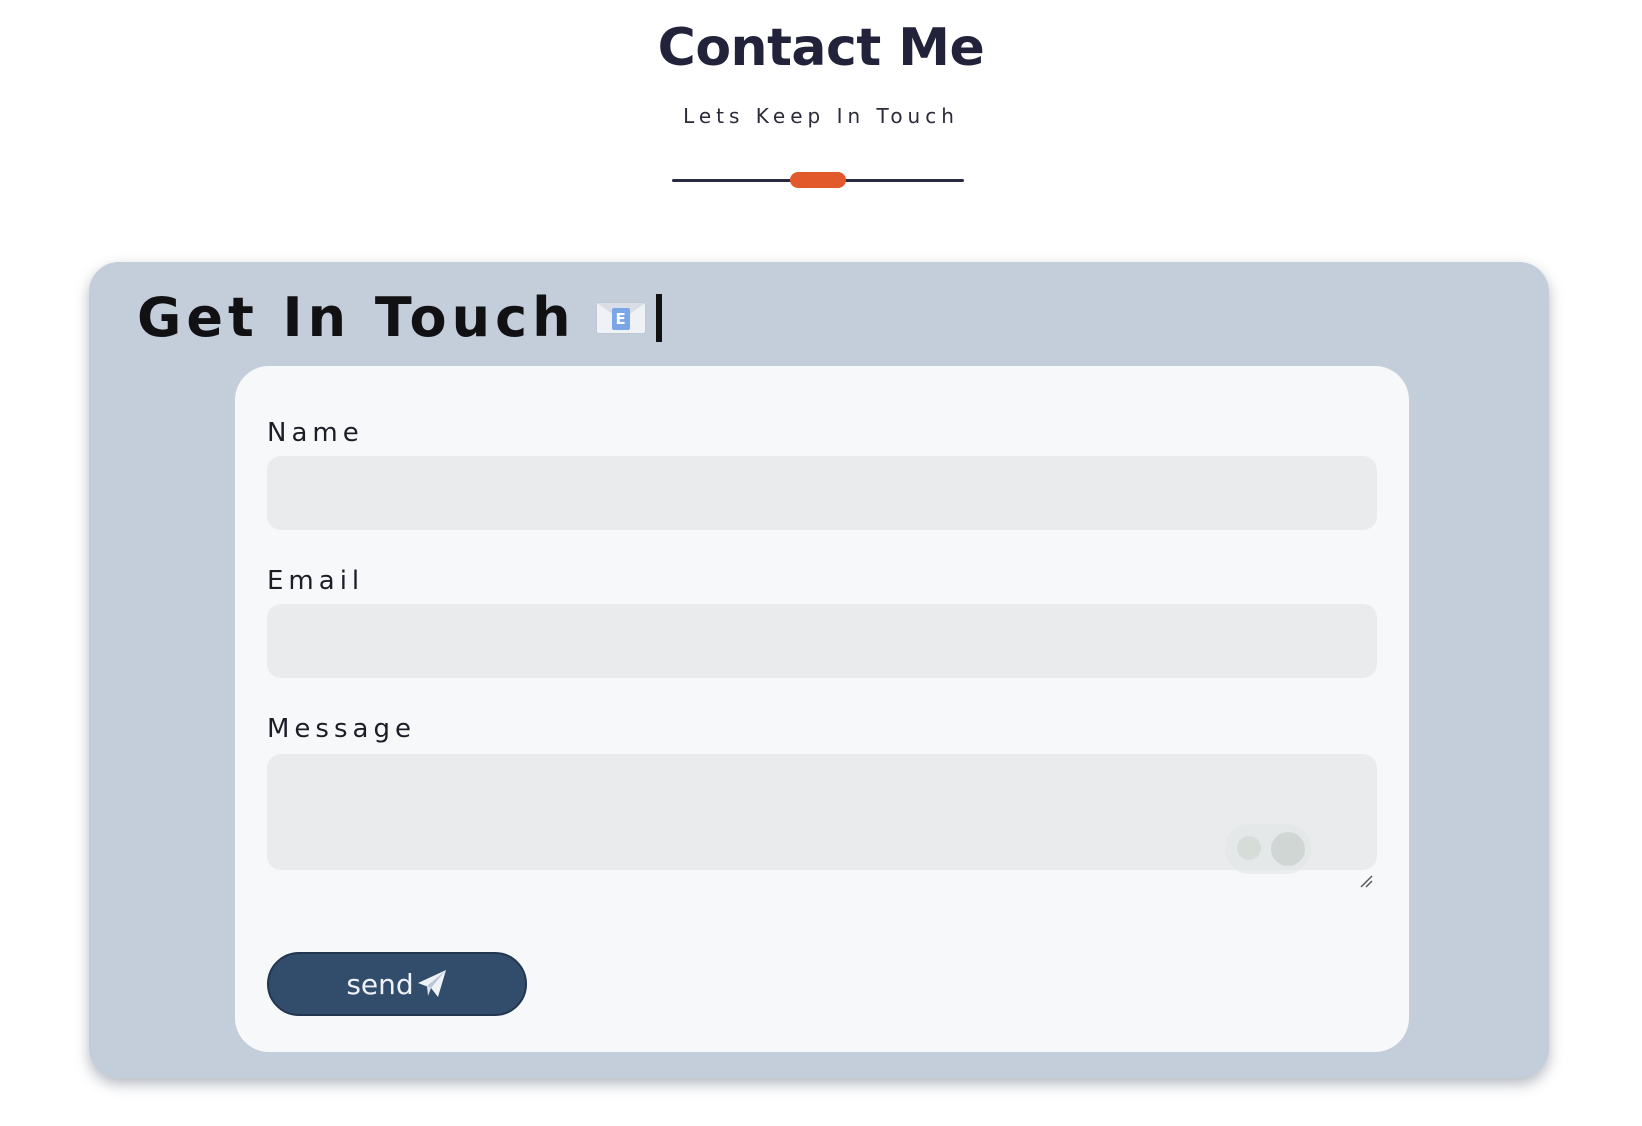 The height and width of the screenshot is (1126, 1642). Describe the element at coordinates (1249, 848) in the screenshot. I see `lightbulb-icon` at that location.